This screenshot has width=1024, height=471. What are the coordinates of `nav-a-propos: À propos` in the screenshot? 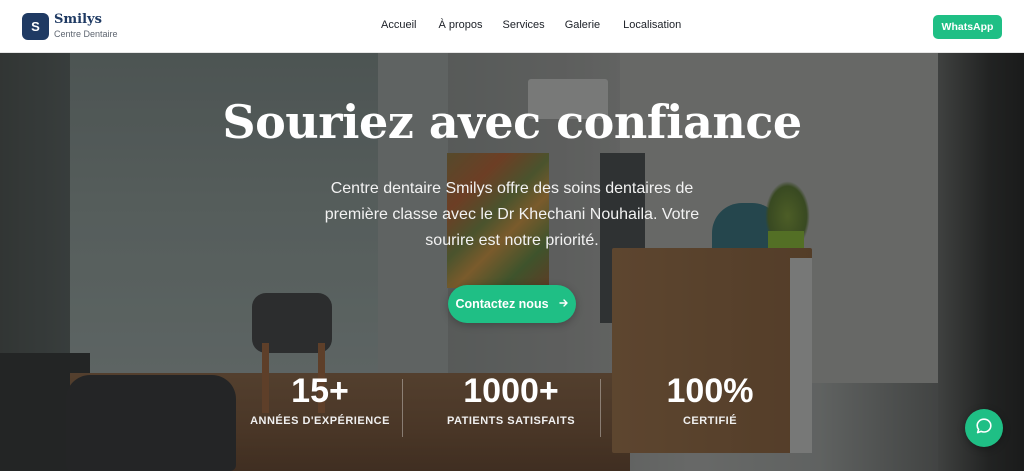 It's located at (460, 25).